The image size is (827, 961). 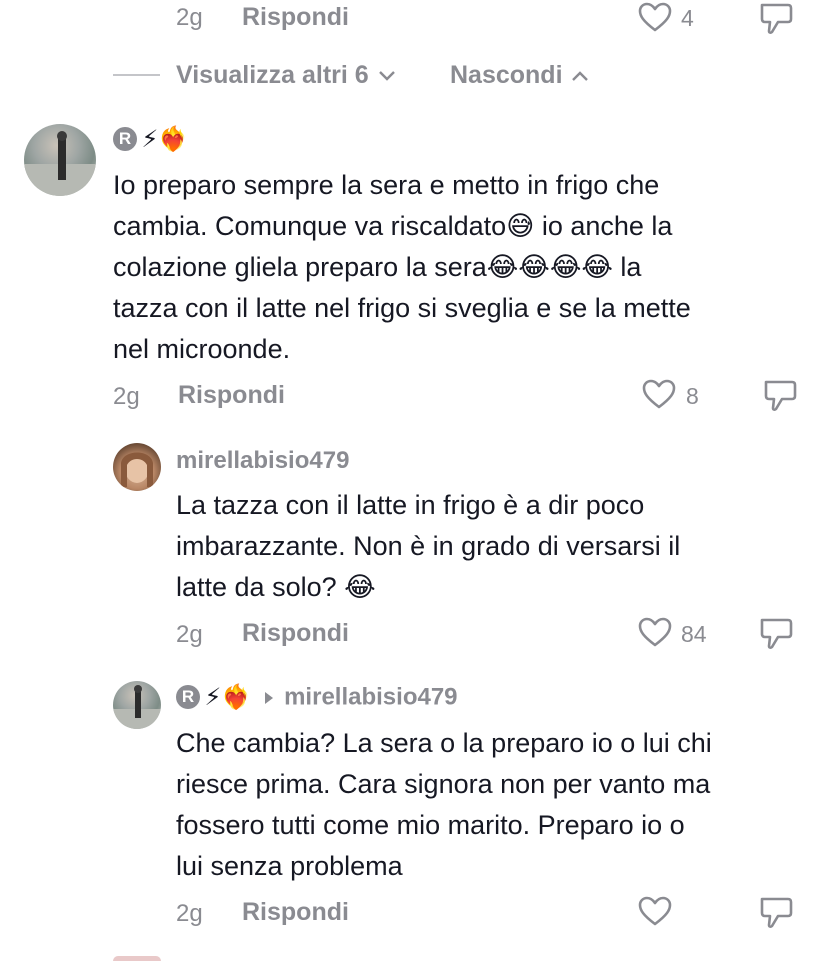 What do you see at coordinates (269, 698) in the screenshot?
I see `reply-arrow-icon` at bounding box center [269, 698].